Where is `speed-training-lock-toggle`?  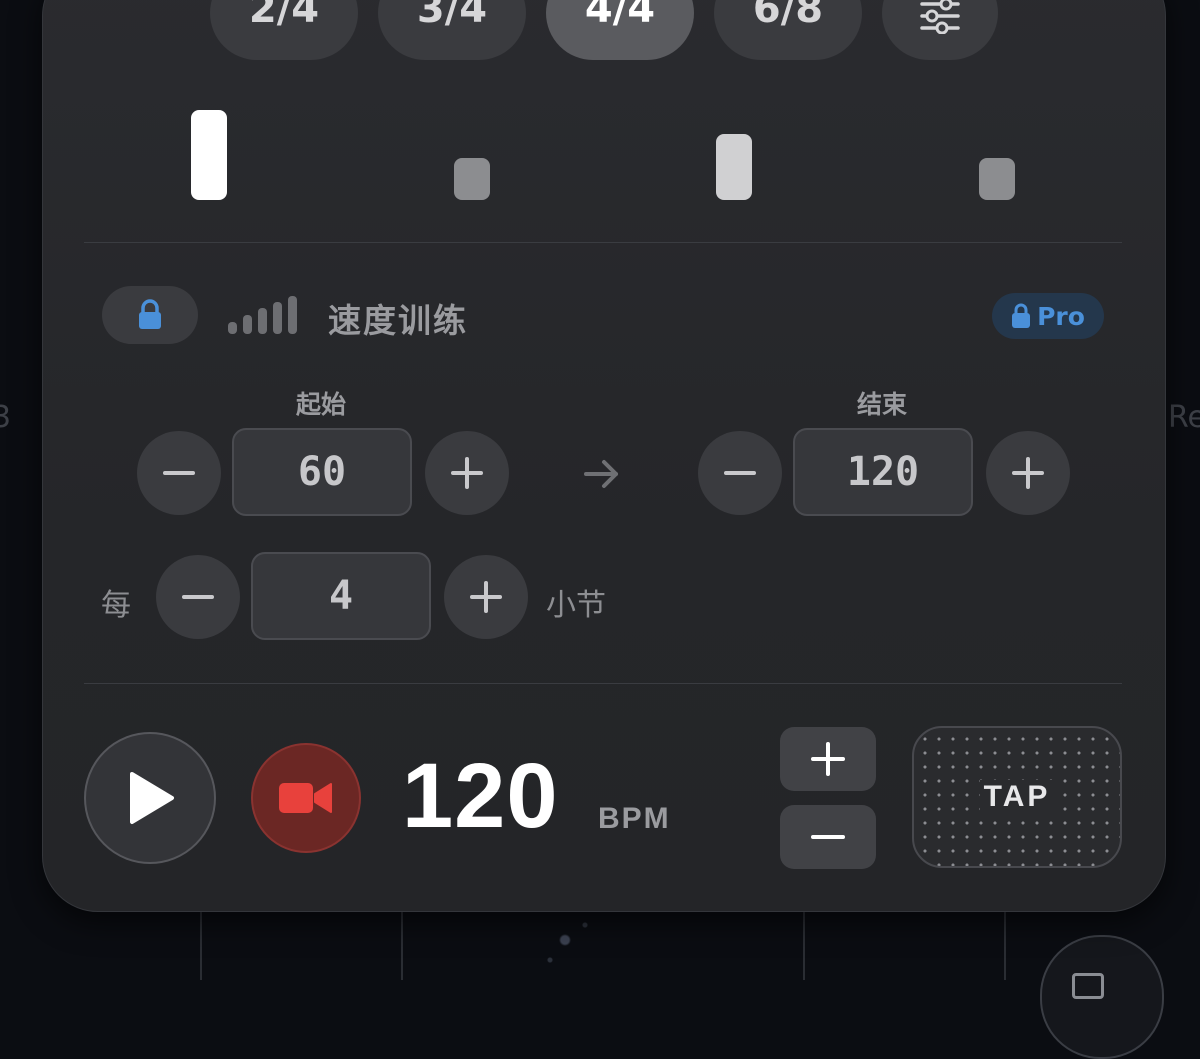 speed-training-lock-toggle is located at coordinates (150, 315).